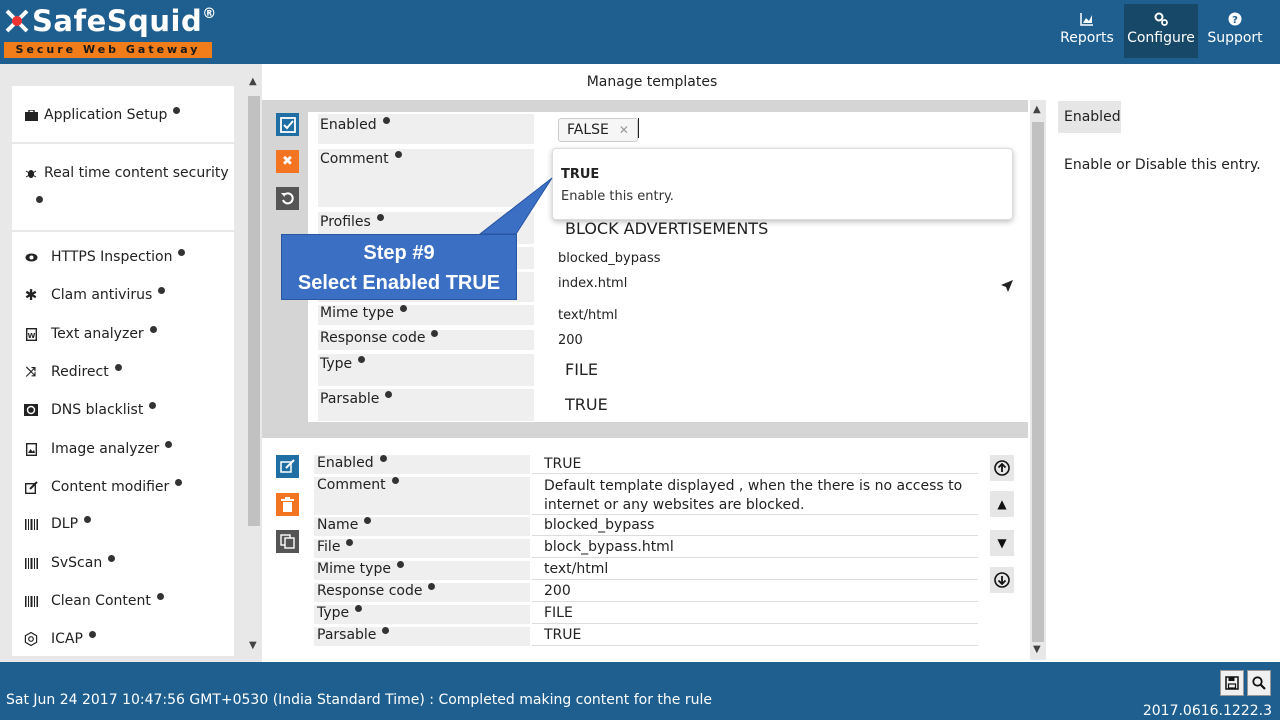 The height and width of the screenshot is (720, 1280). What do you see at coordinates (95, 295) in the screenshot?
I see `sidebar-item-clam-antivirus: ✱ Clam antivirus` at bounding box center [95, 295].